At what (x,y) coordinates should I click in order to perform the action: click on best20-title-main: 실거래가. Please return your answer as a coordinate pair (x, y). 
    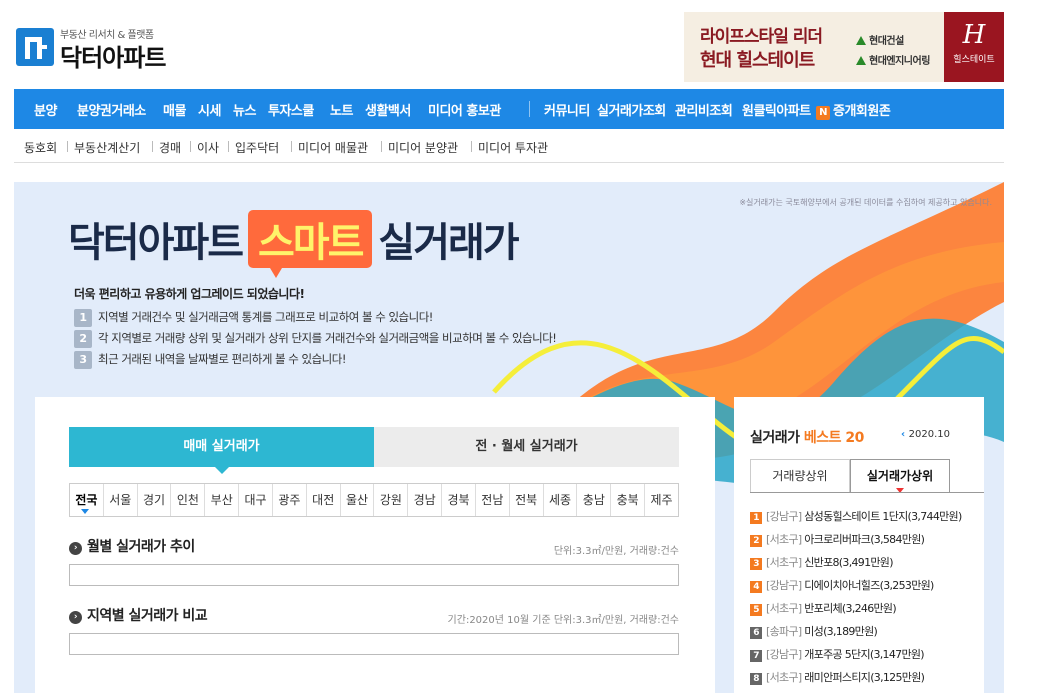
    Looking at the image, I should click on (775, 438).